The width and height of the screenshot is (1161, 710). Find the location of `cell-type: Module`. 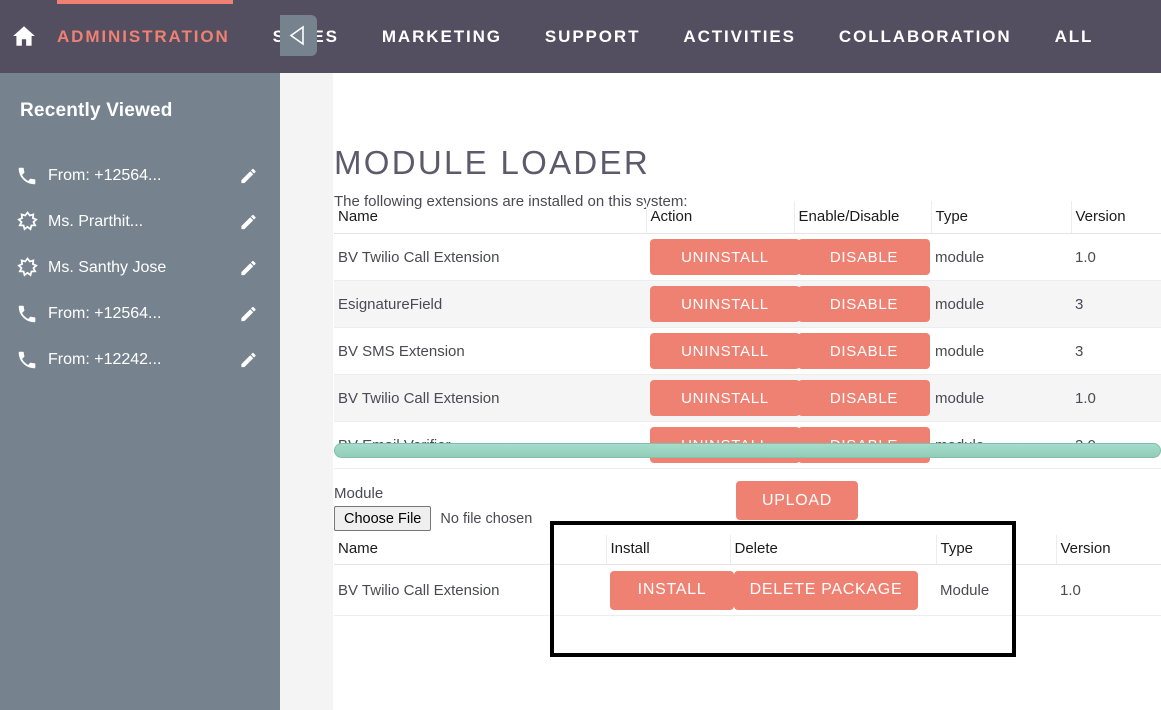

cell-type: Module is located at coordinates (996, 590).